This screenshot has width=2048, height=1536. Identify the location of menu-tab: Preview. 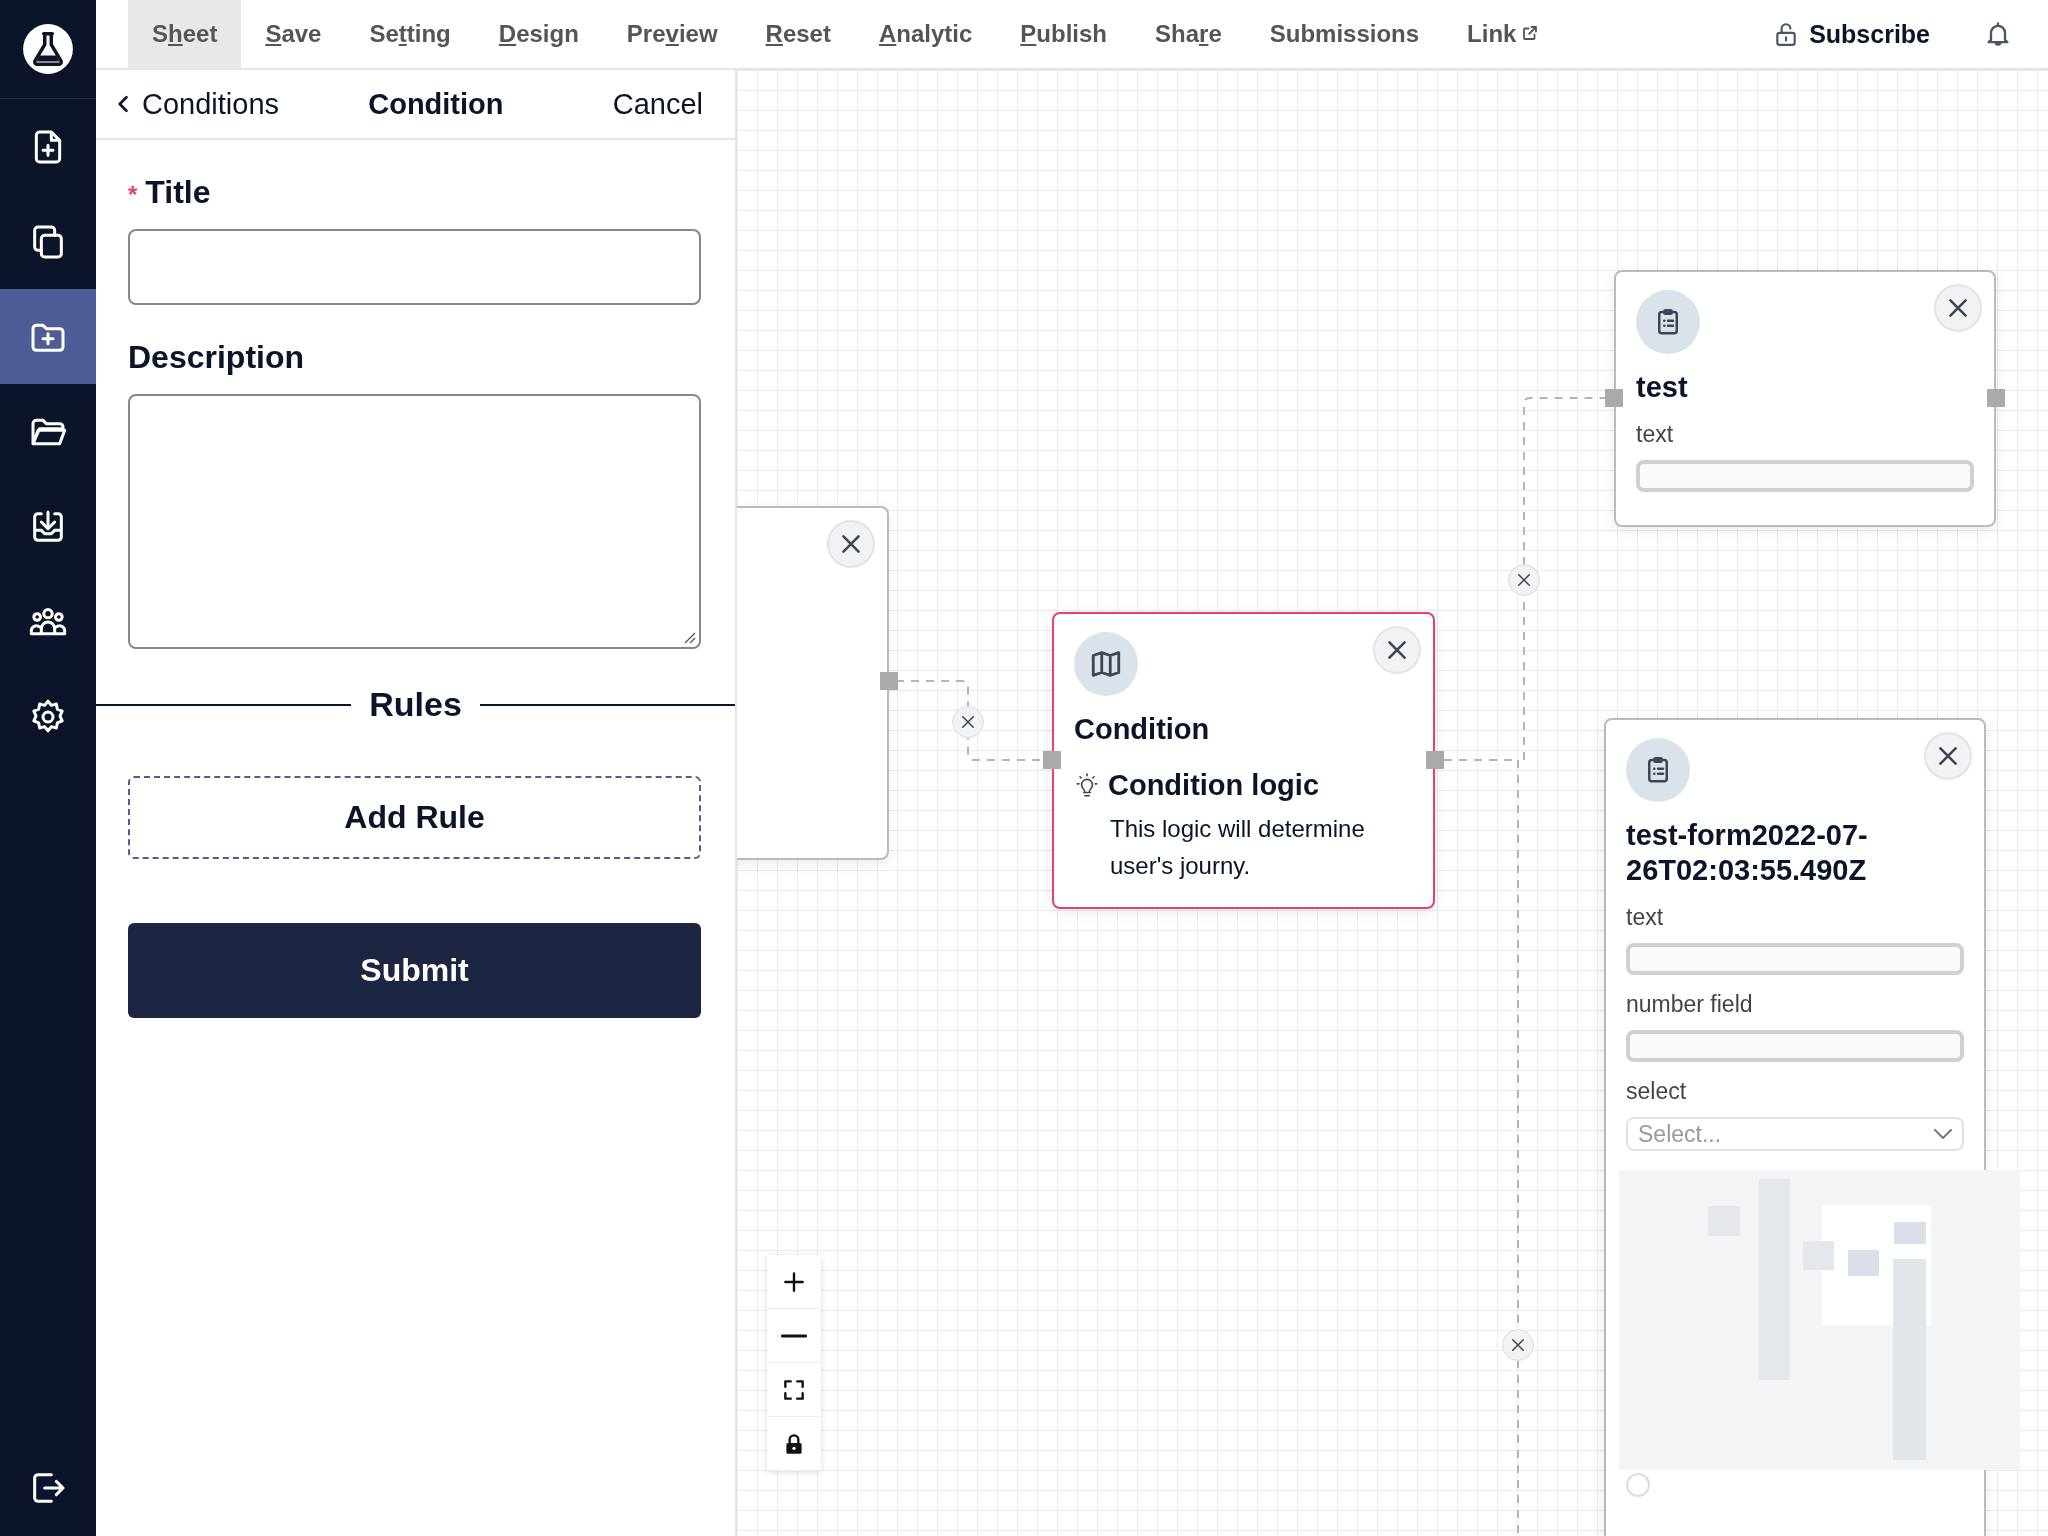
(672, 34).